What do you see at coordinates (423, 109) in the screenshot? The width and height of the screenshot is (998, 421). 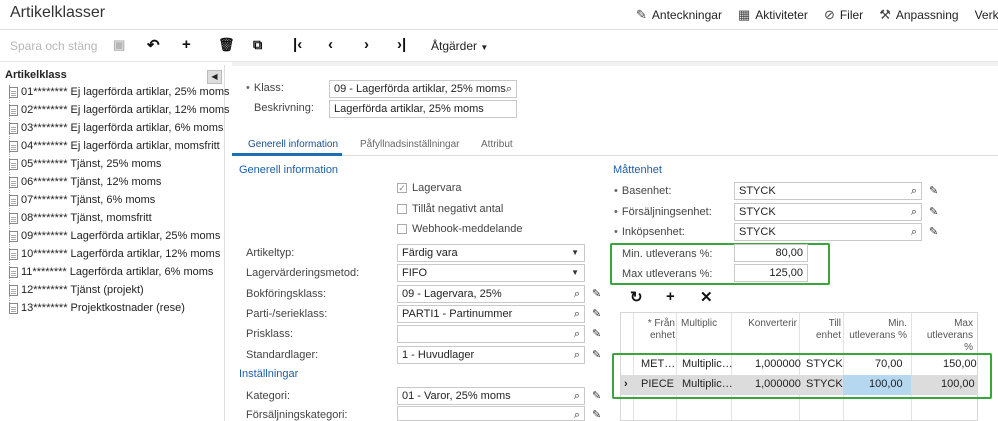 I see `description-field: Lagerförda artiklar, 25% moms` at bounding box center [423, 109].